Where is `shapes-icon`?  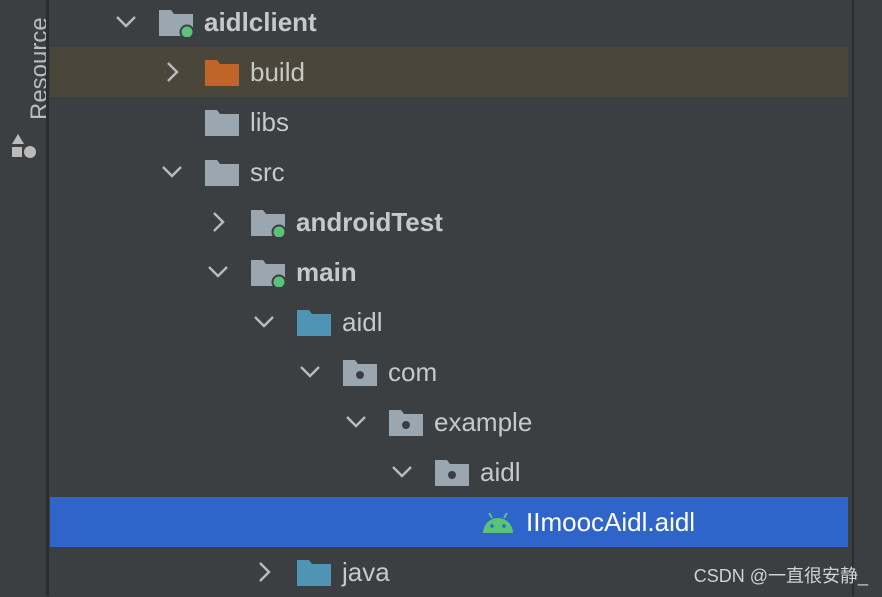
shapes-icon is located at coordinates (23, 149).